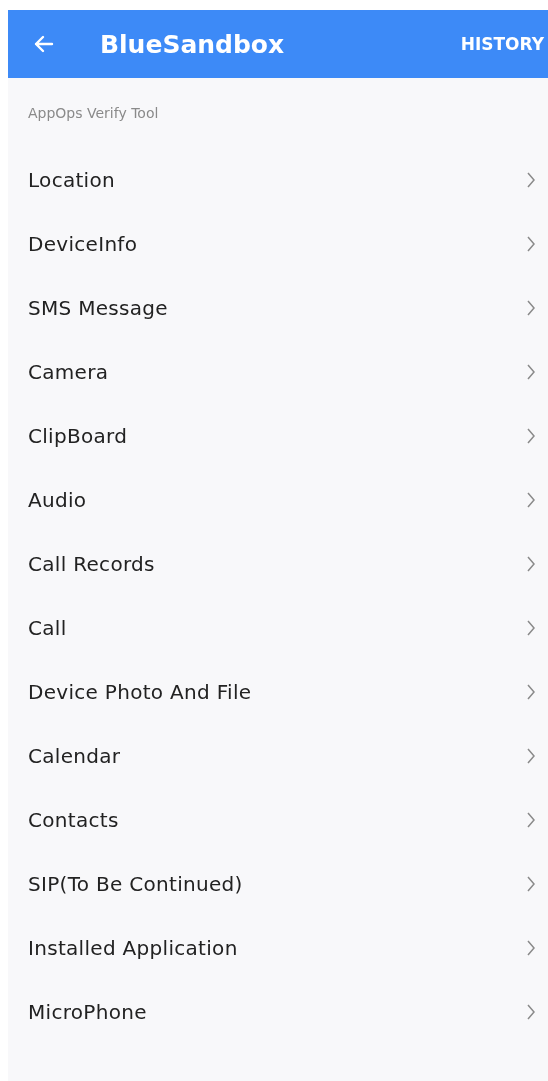  I want to click on menu-item: DeviceInfo, so click(278, 244).